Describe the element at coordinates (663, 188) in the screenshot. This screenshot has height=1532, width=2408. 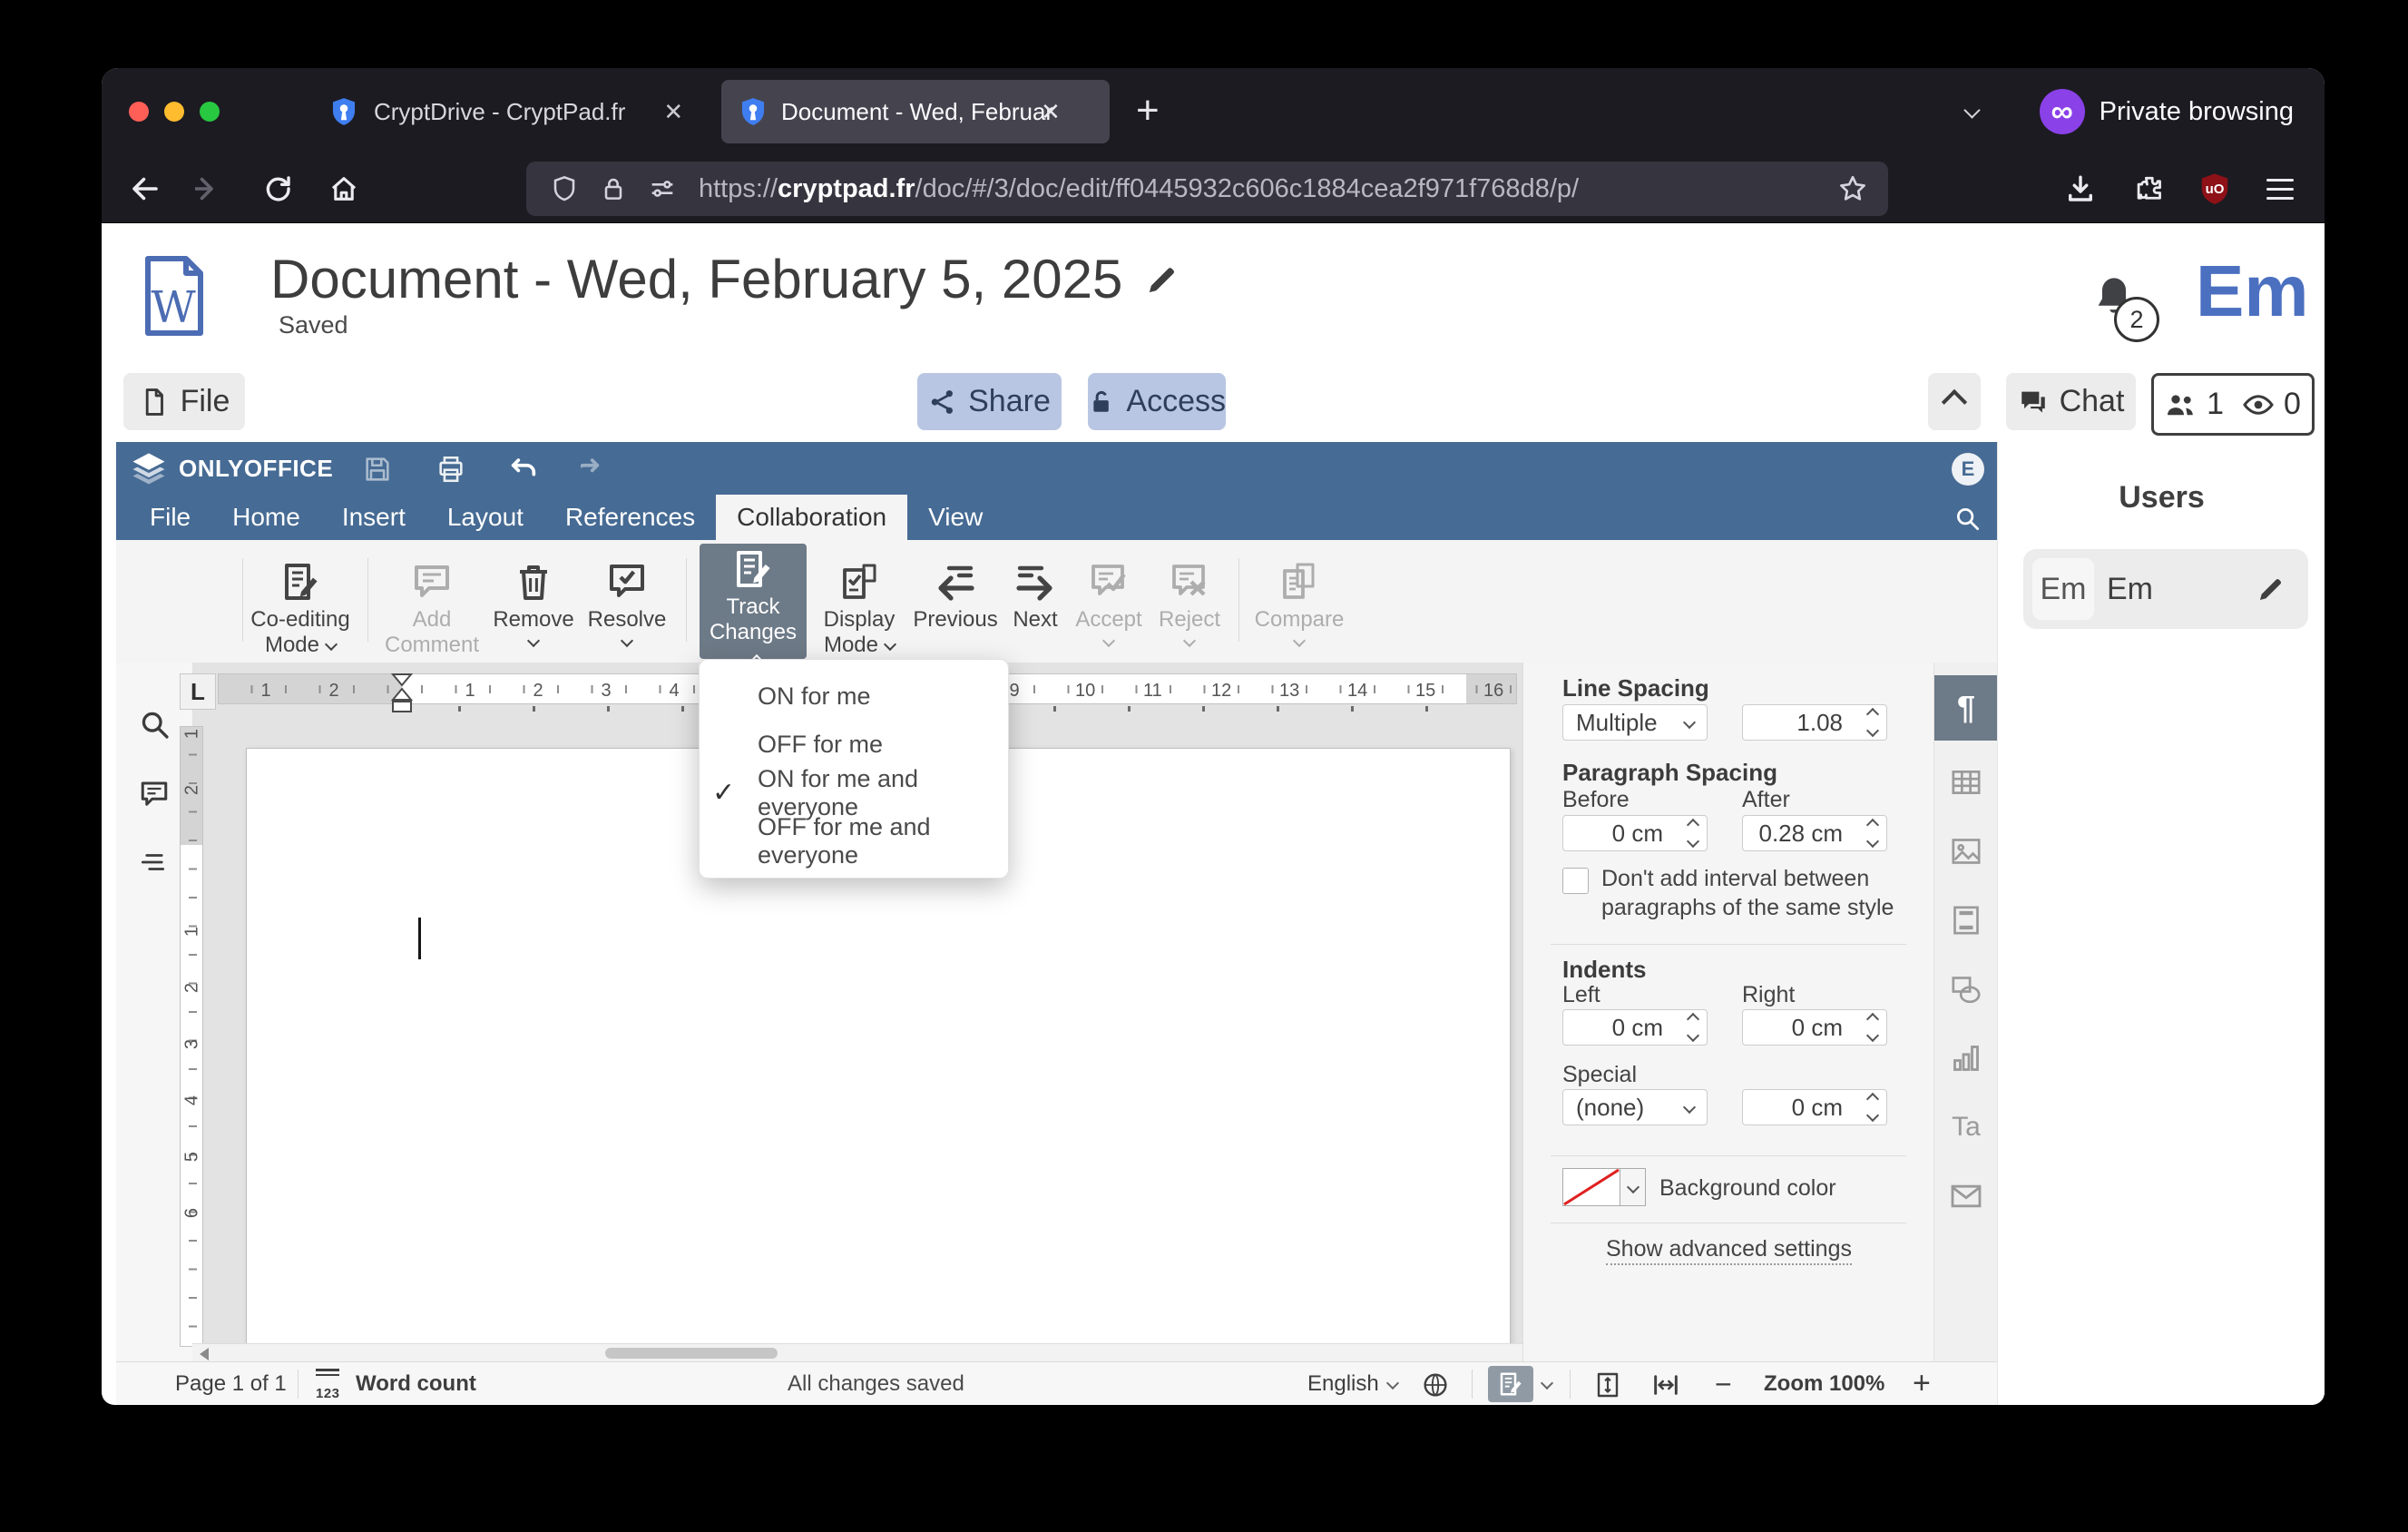
I see `permissions-icon` at that location.